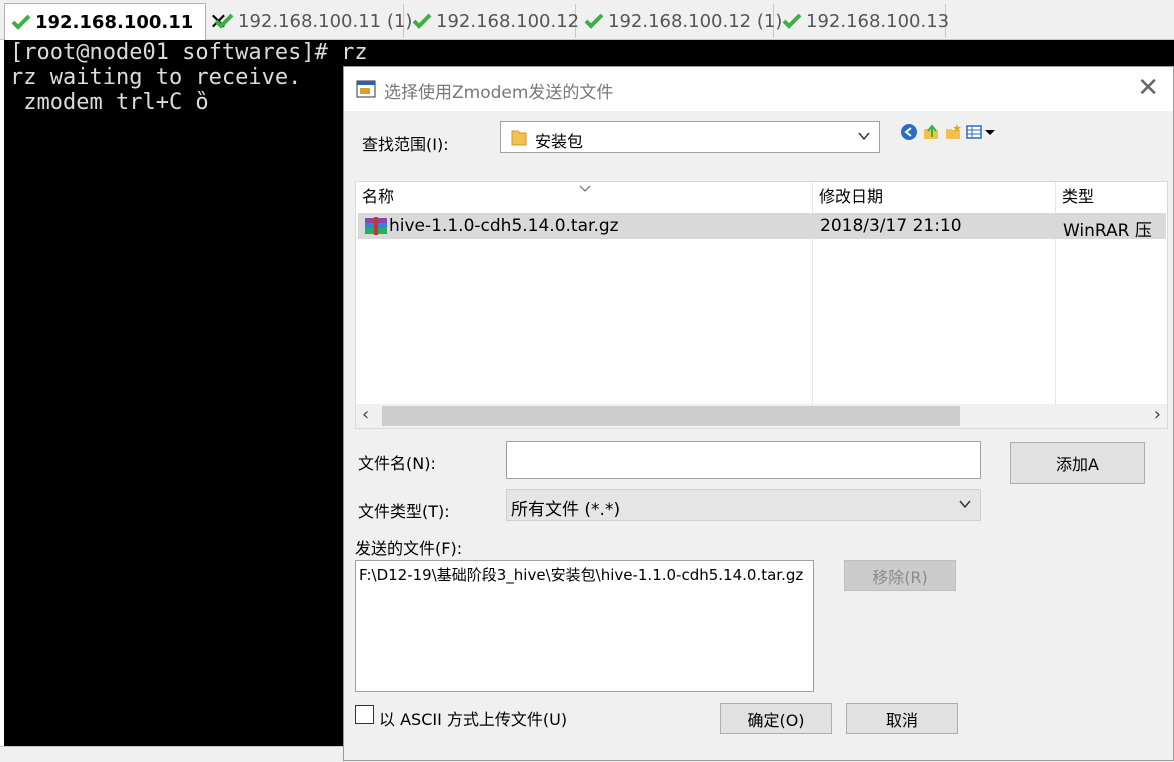 This screenshot has height=762, width=1174. What do you see at coordinates (934, 197) in the screenshot?
I see `column-header-modified: 修改日期` at bounding box center [934, 197].